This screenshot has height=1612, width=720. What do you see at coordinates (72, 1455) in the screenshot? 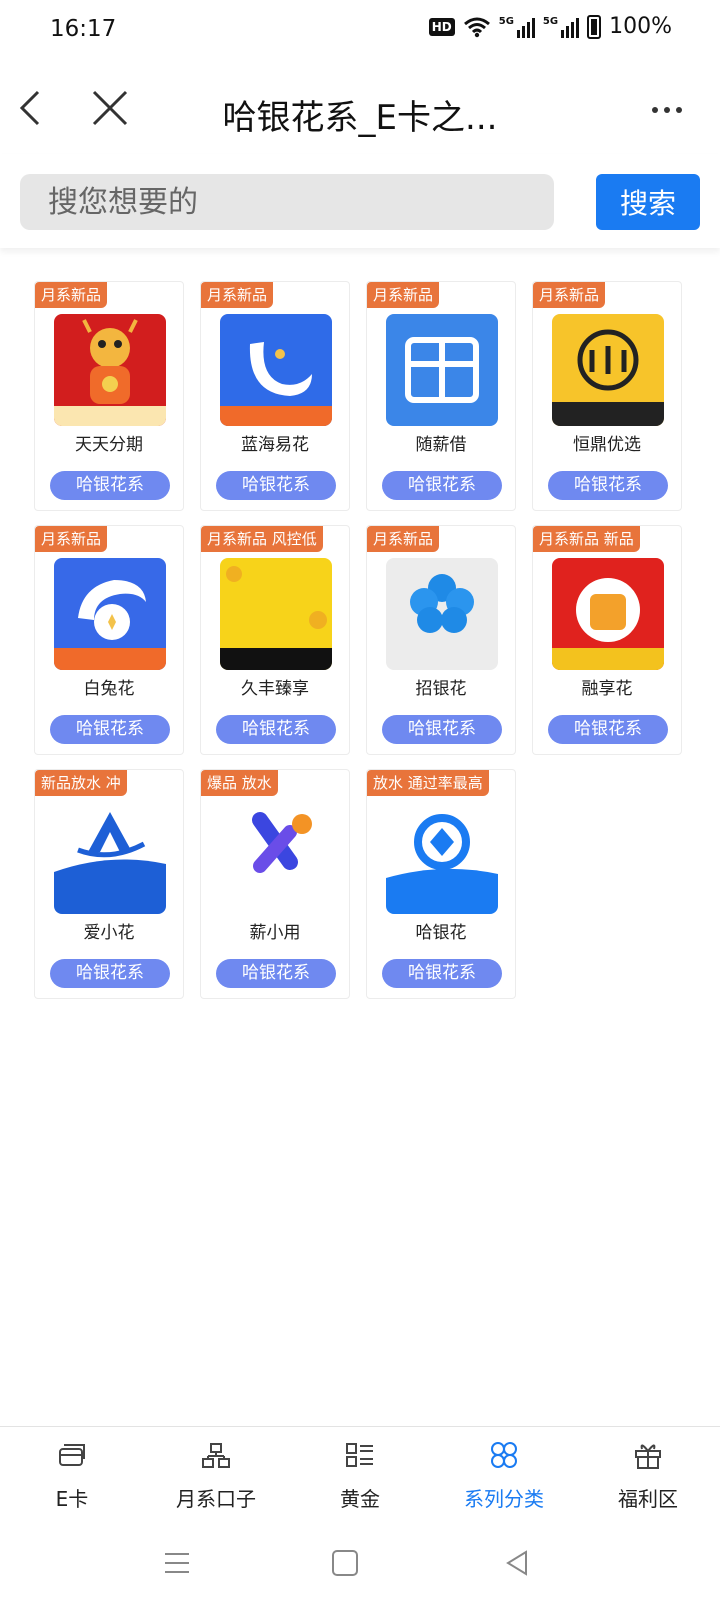
I see `card-icon` at bounding box center [72, 1455].